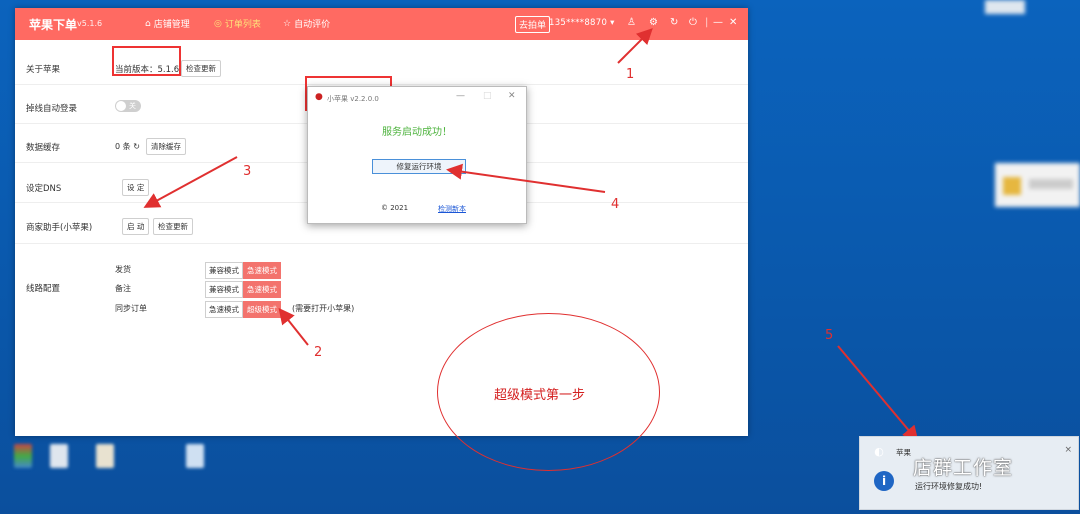  What do you see at coordinates (201, 68) in the screenshot?
I see `check-update-button: 检查更新` at bounding box center [201, 68].